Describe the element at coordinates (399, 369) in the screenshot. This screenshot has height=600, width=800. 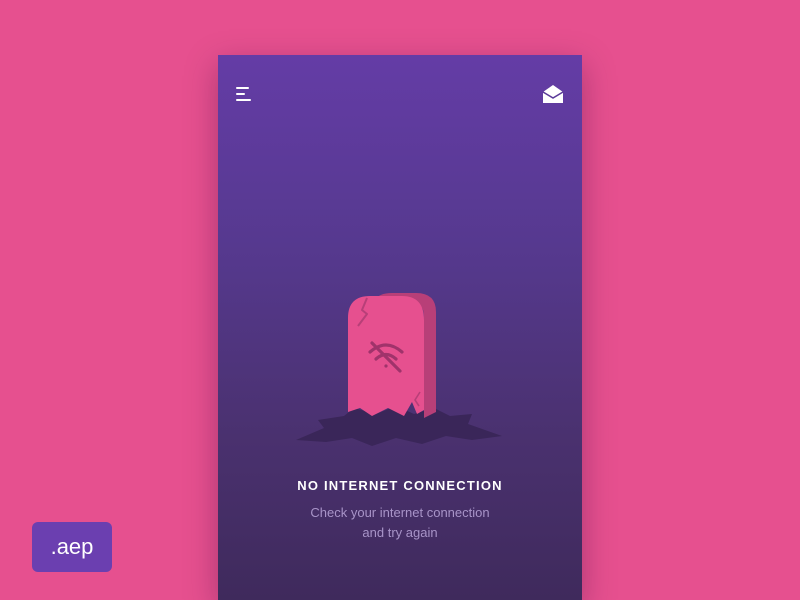
I see `broken-tombstone-no-wifi-icon` at that location.